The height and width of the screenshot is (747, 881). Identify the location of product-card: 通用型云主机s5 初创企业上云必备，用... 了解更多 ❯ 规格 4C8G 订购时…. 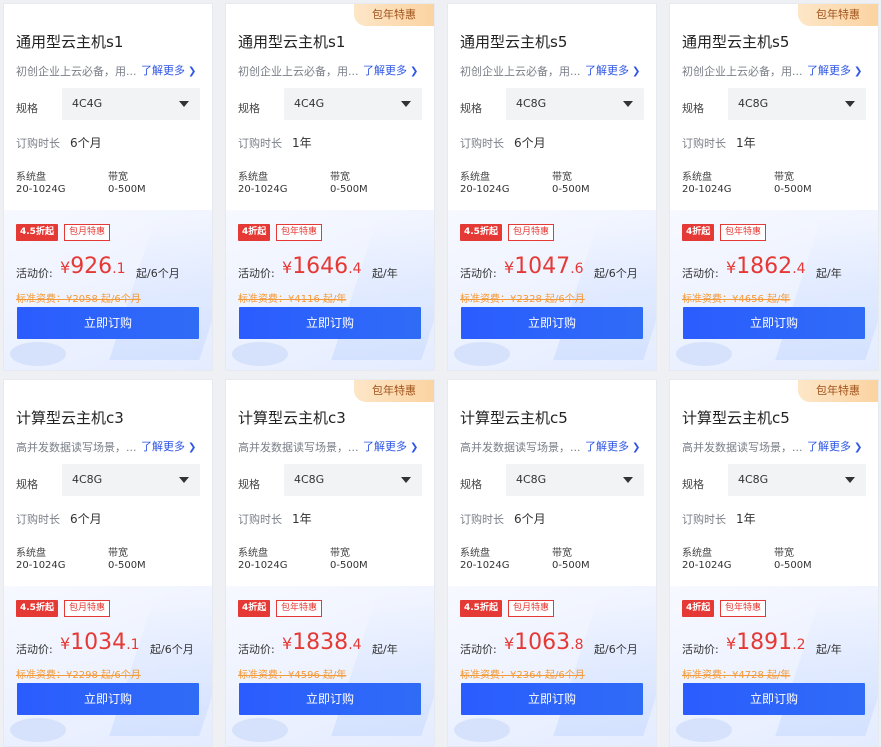
(552, 187).